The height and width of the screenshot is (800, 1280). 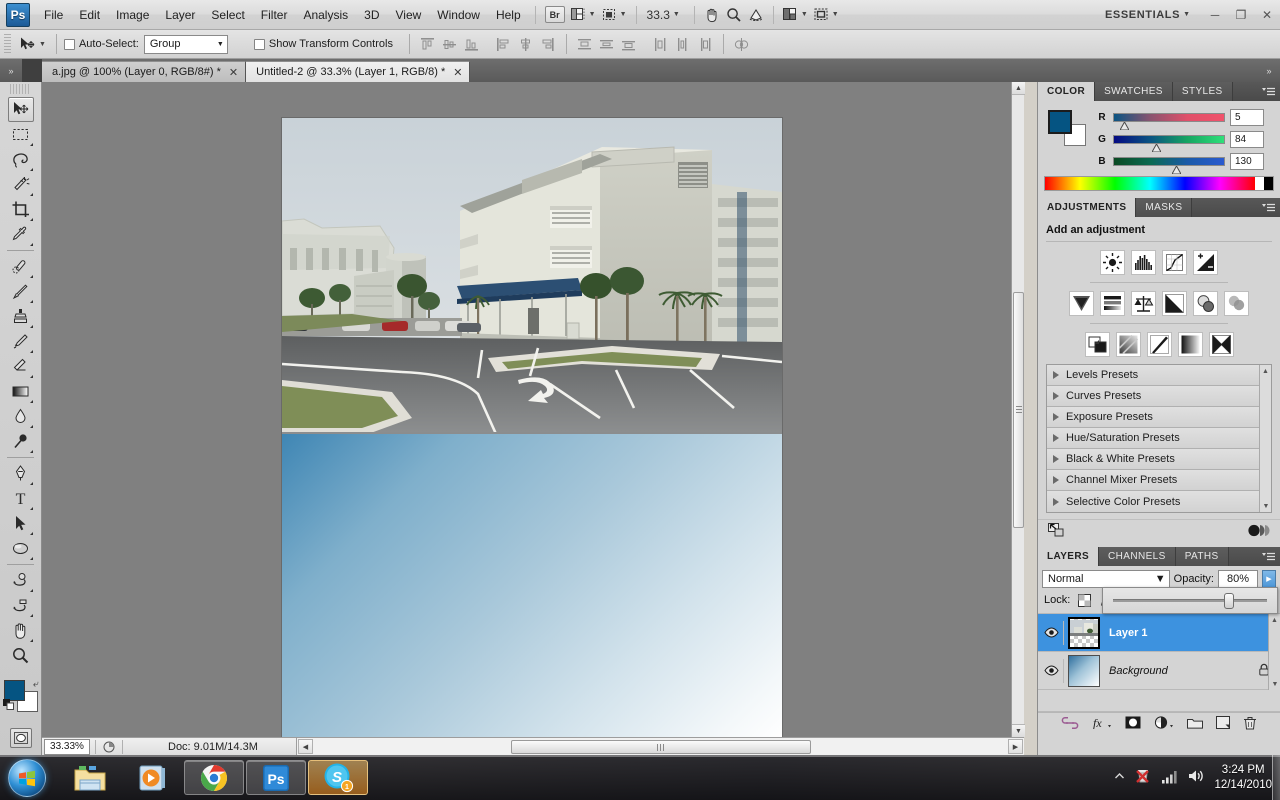 What do you see at coordinates (185, 44) in the screenshot?
I see `auto-select-target-select: Group ▼` at bounding box center [185, 44].